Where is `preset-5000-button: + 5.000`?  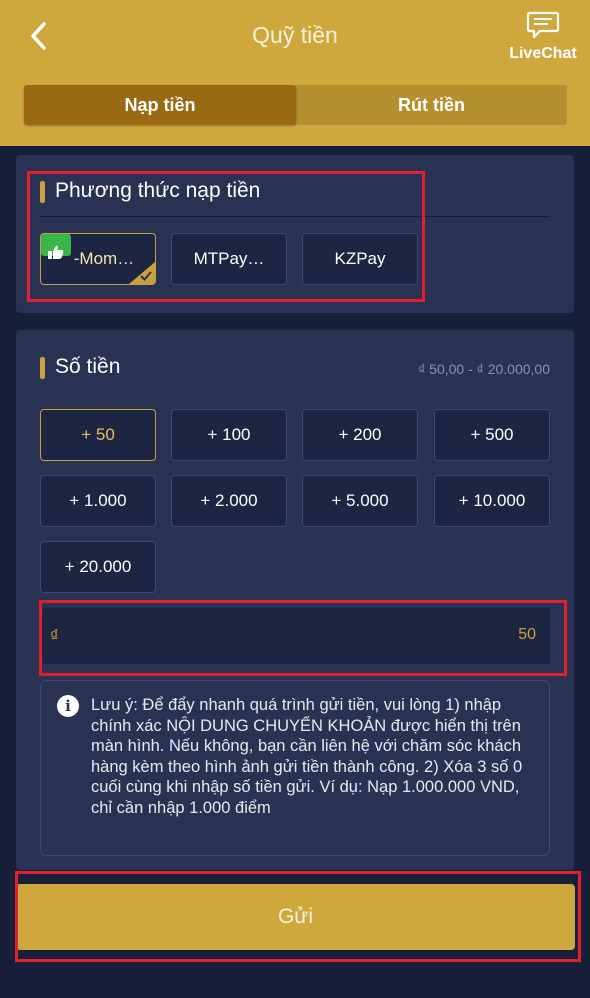 preset-5000-button: + 5.000 is located at coordinates (360, 501).